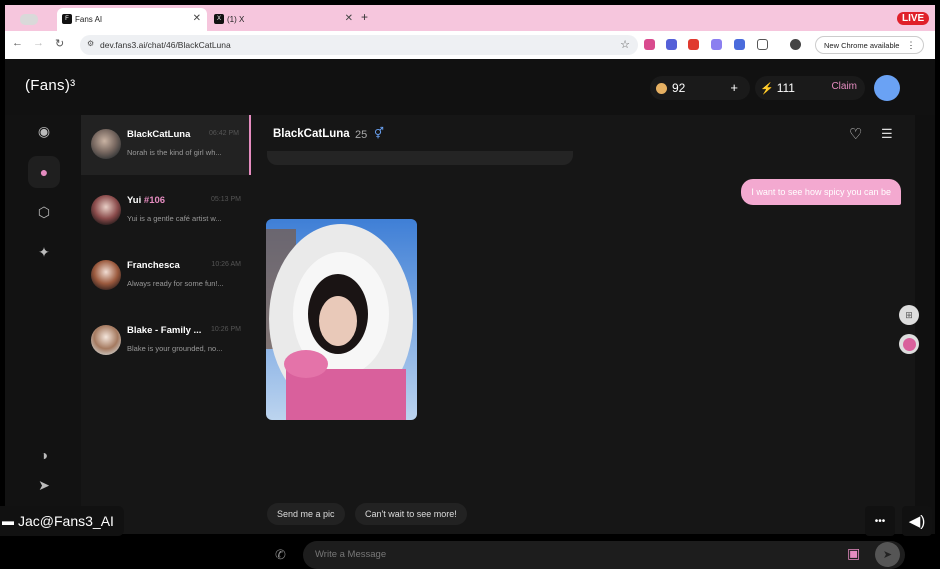  I want to click on streamer-name: Jac@Fans3_AI, so click(66, 521).